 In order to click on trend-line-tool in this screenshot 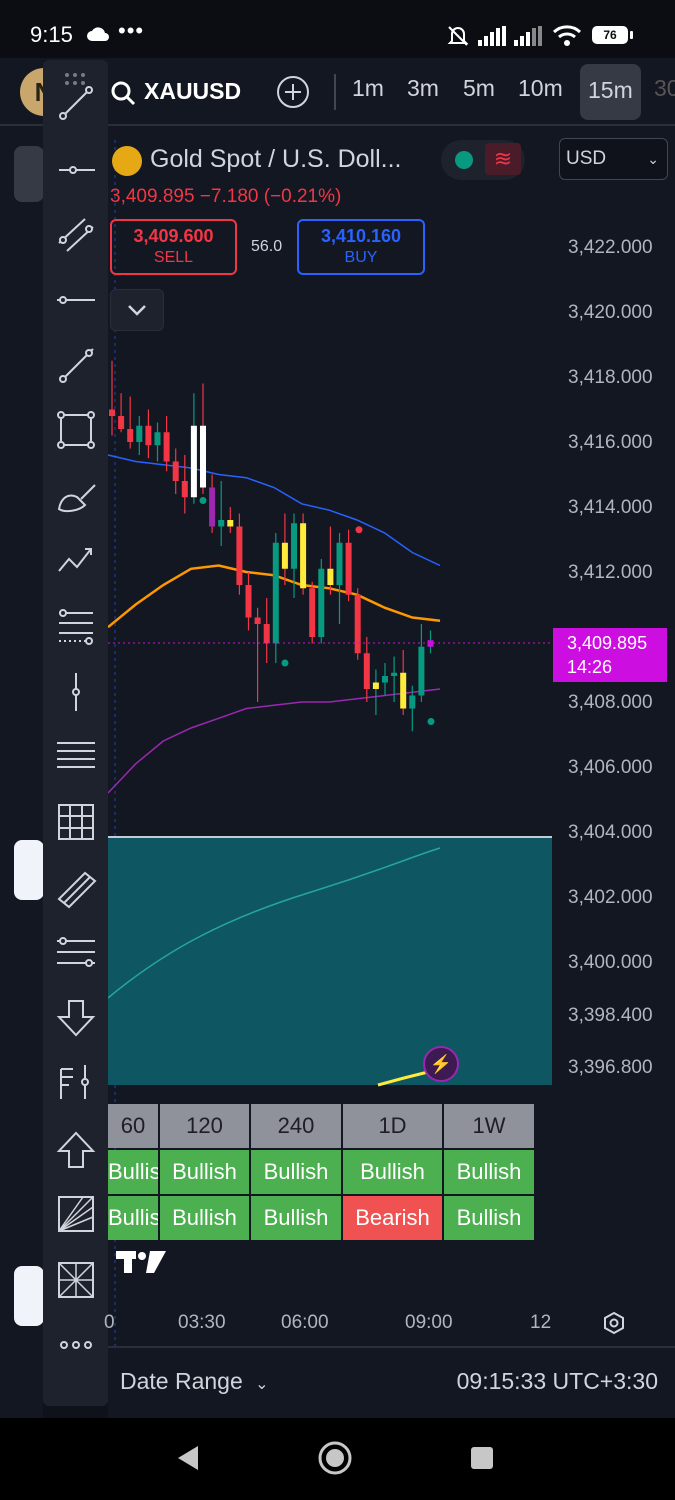, I will do `click(75, 103)`.